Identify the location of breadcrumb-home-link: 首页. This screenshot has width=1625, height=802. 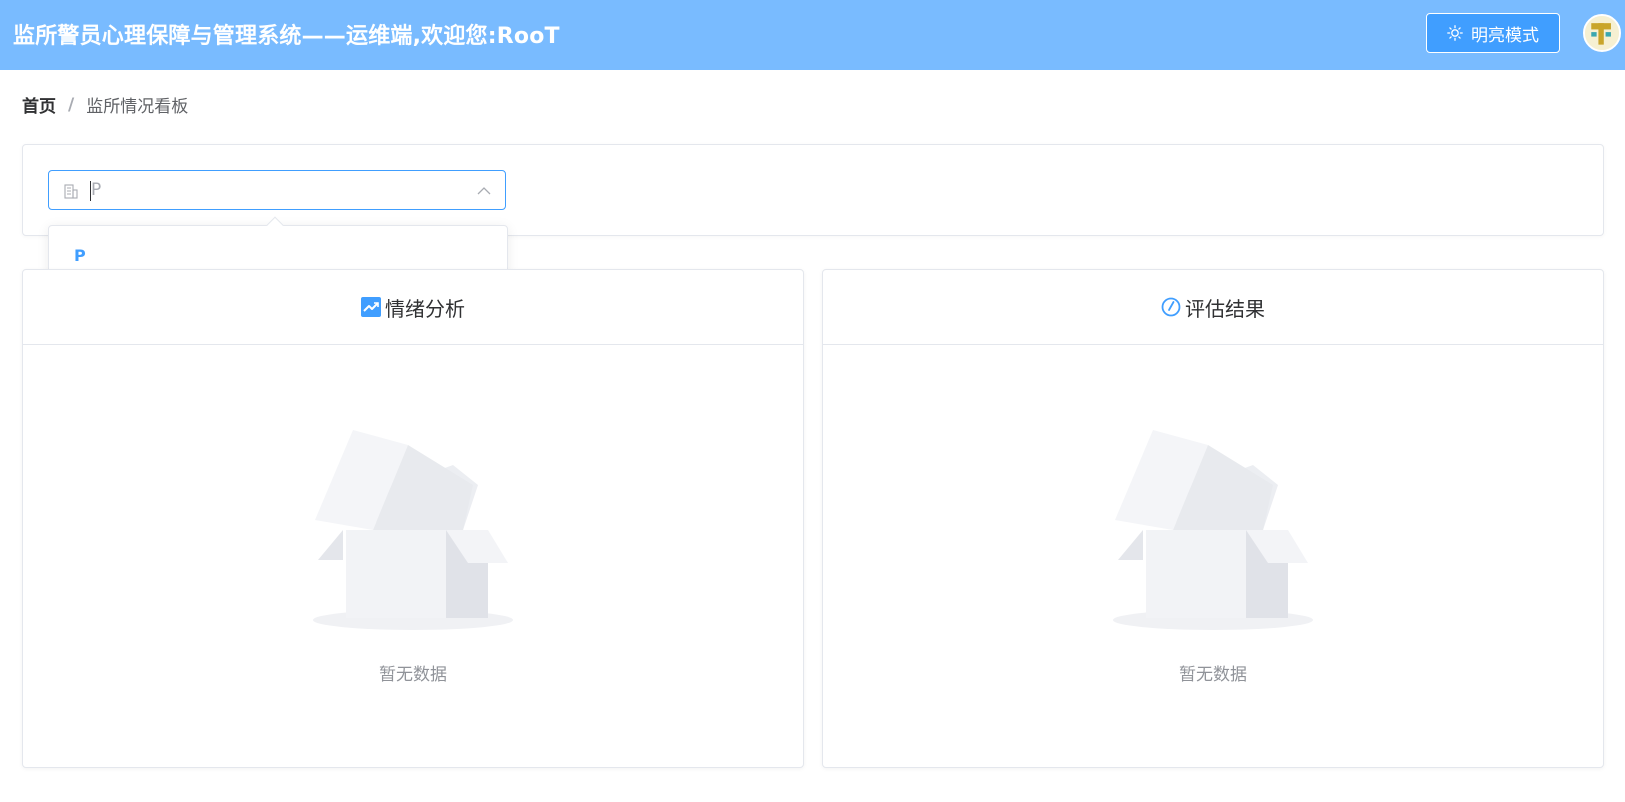
(39, 104).